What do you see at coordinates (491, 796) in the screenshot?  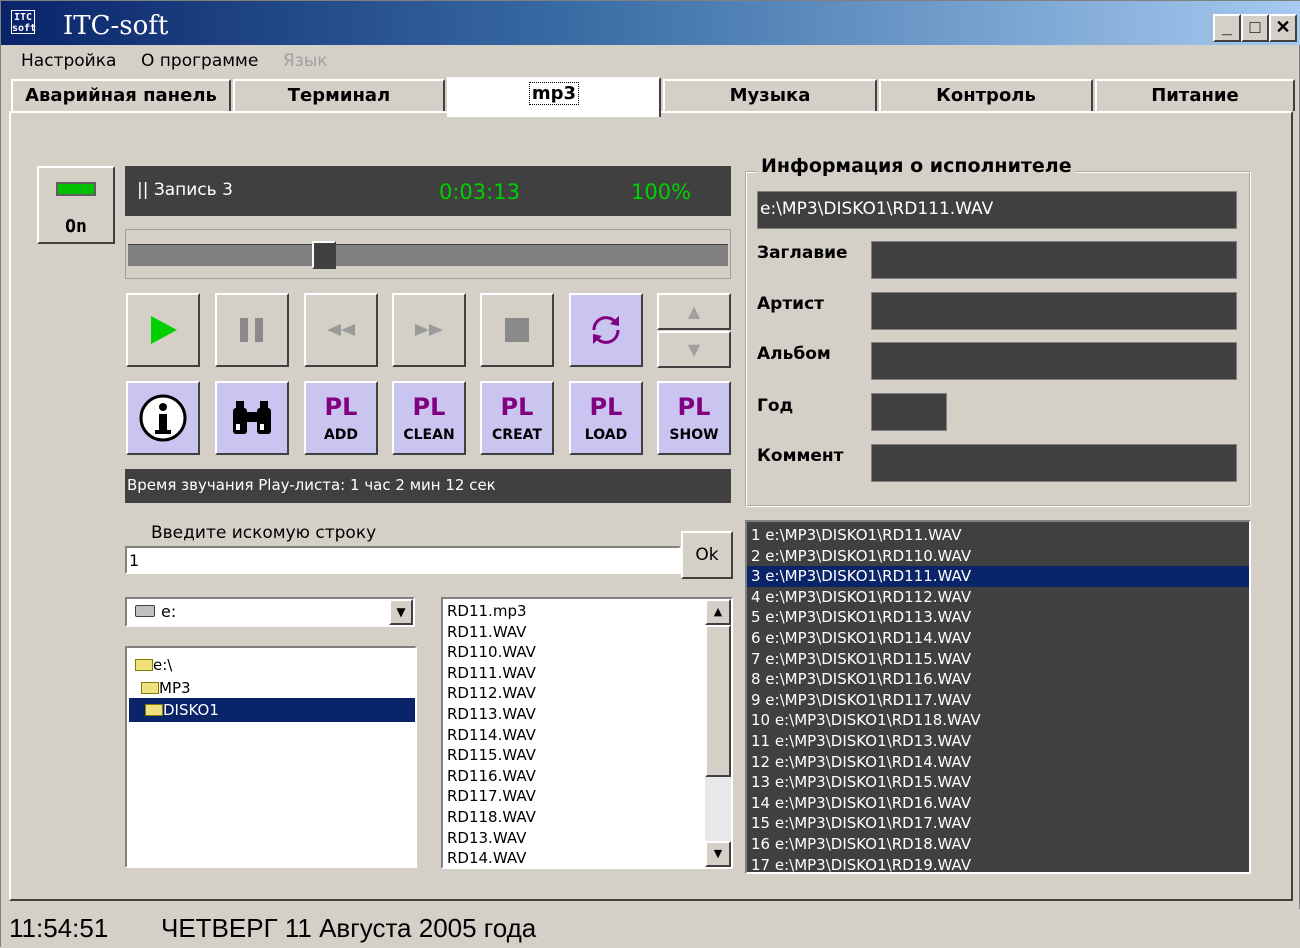 I see `file-item: RD117.WAV` at bounding box center [491, 796].